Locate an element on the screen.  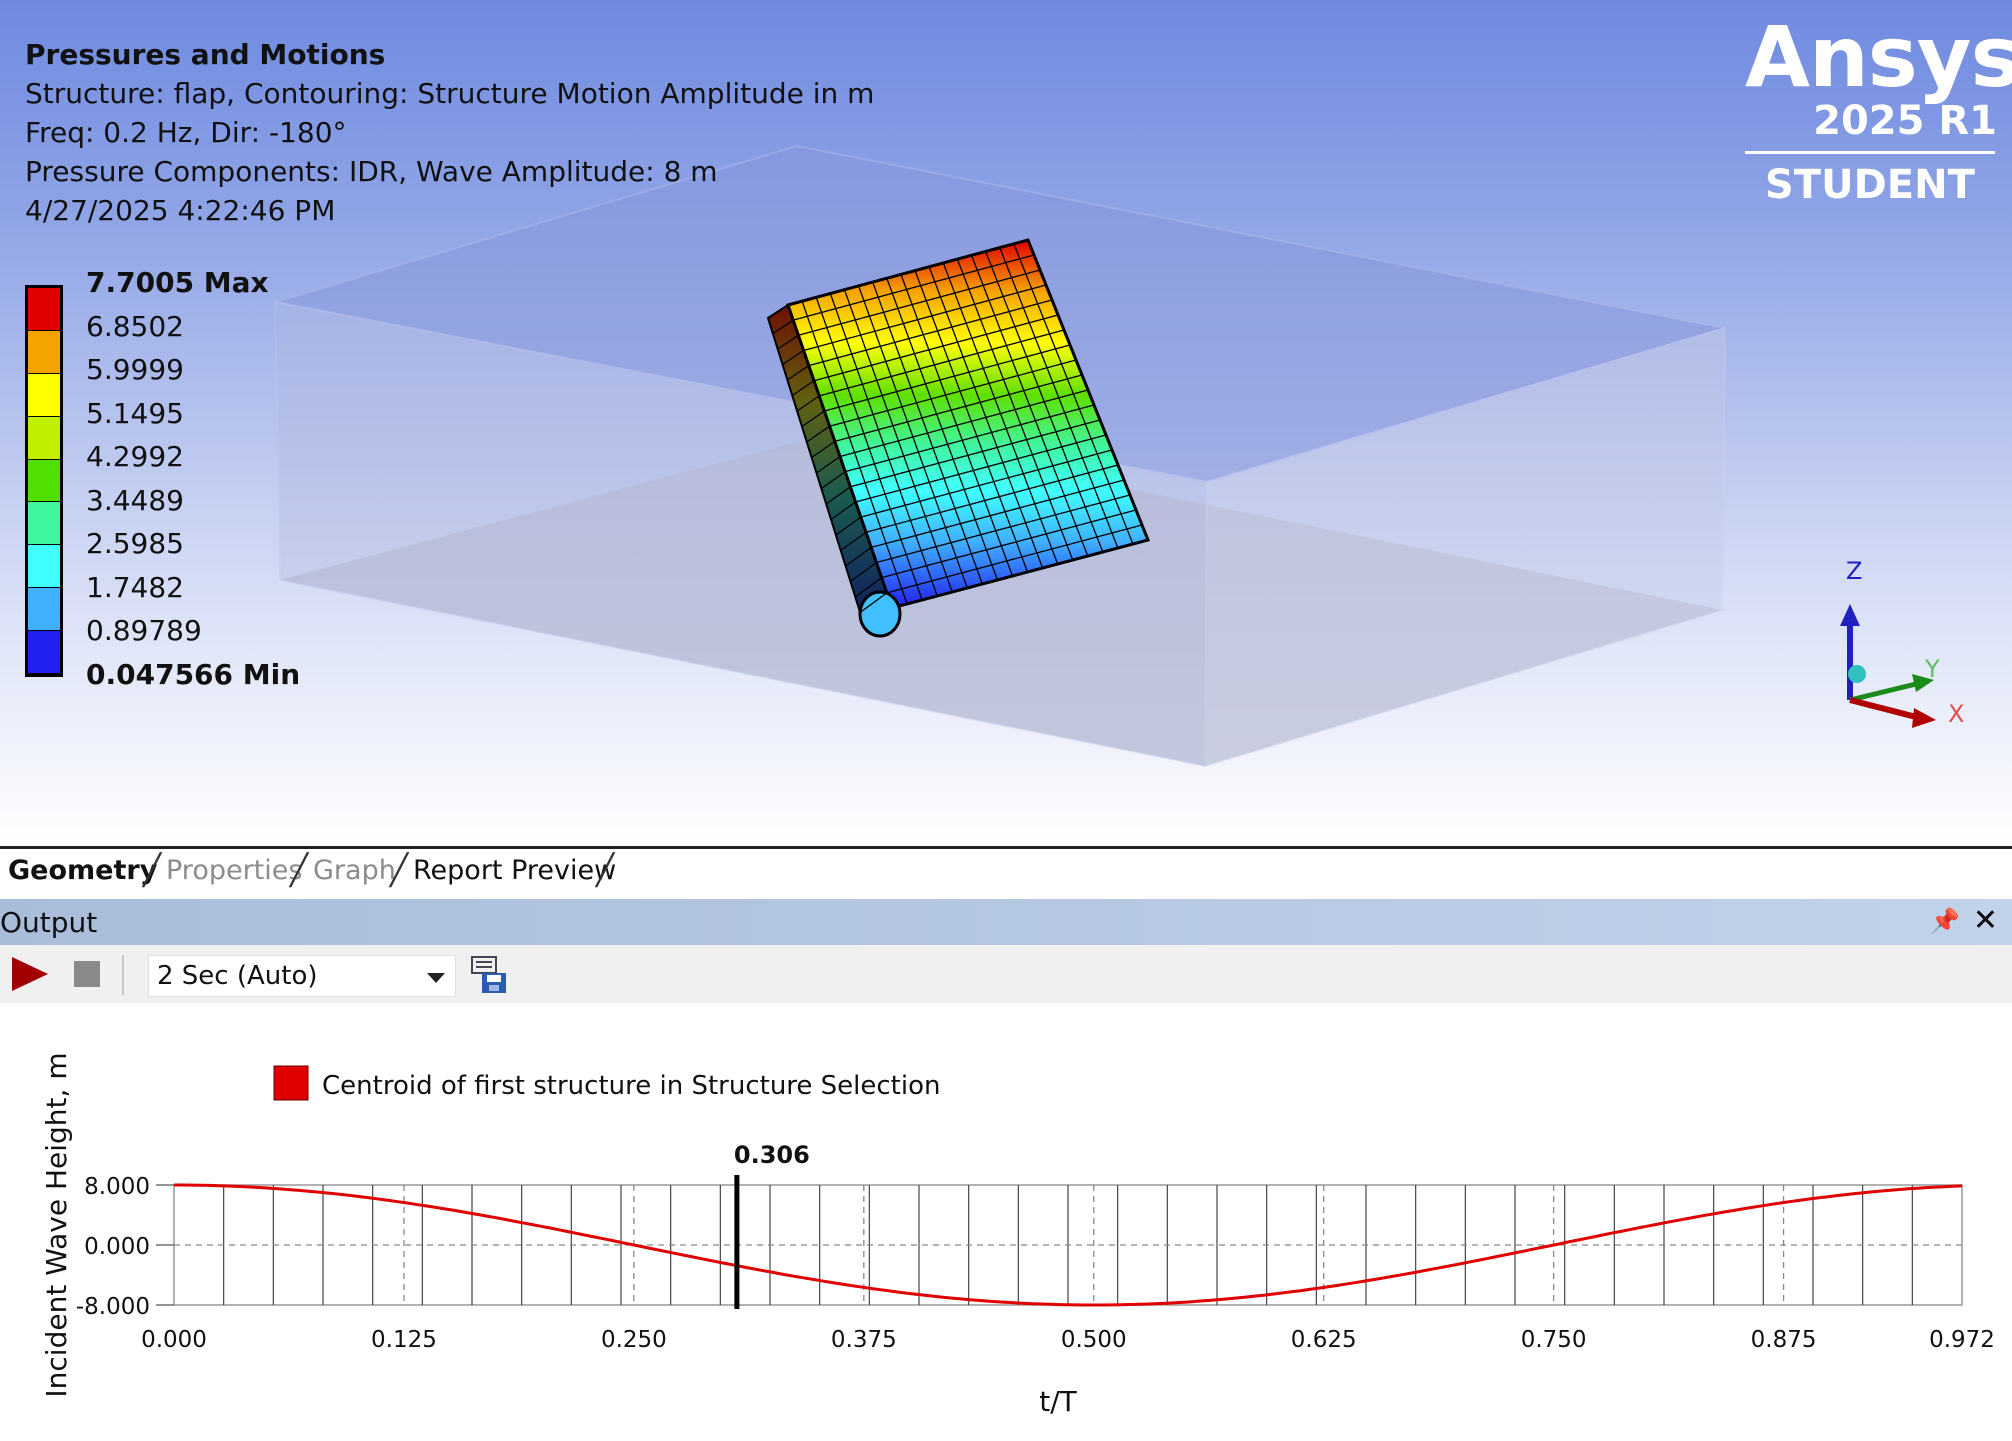
legend-label: 7.7005 Max is located at coordinates (177, 282).